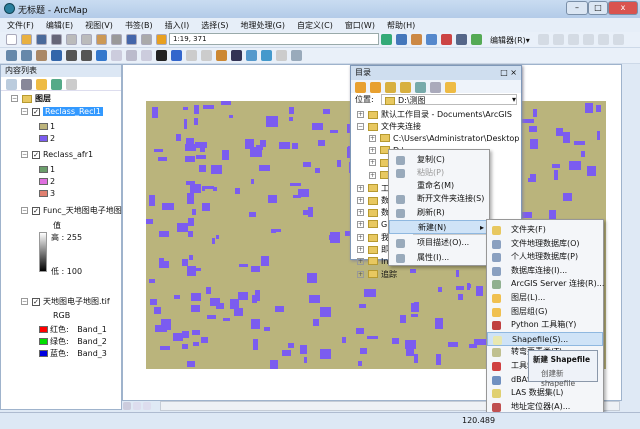 This screenshot has height=429, width=640. I want to click on refresh-view-button, so click(147, 406).